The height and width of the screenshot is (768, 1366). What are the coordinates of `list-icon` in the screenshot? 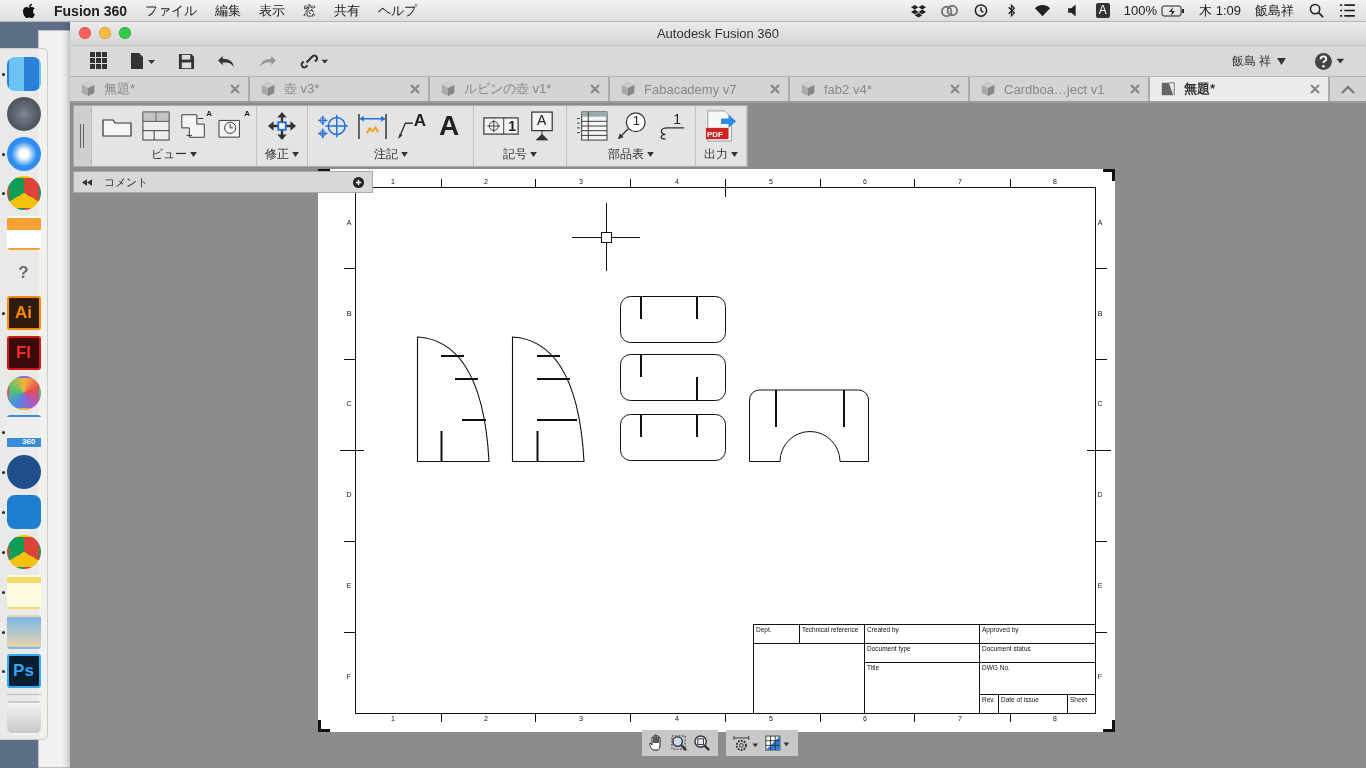 It's located at (1347, 10).